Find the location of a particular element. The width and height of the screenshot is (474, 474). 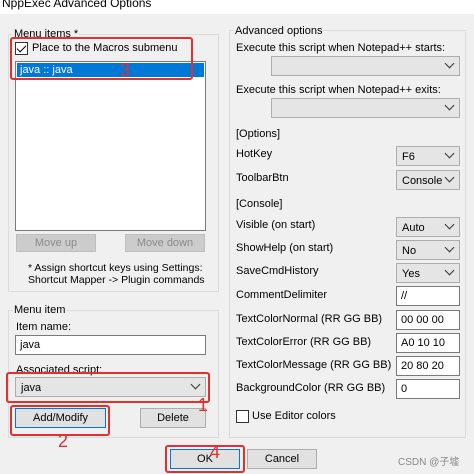

bgcolor-input: 0 is located at coordinates (428, 389).